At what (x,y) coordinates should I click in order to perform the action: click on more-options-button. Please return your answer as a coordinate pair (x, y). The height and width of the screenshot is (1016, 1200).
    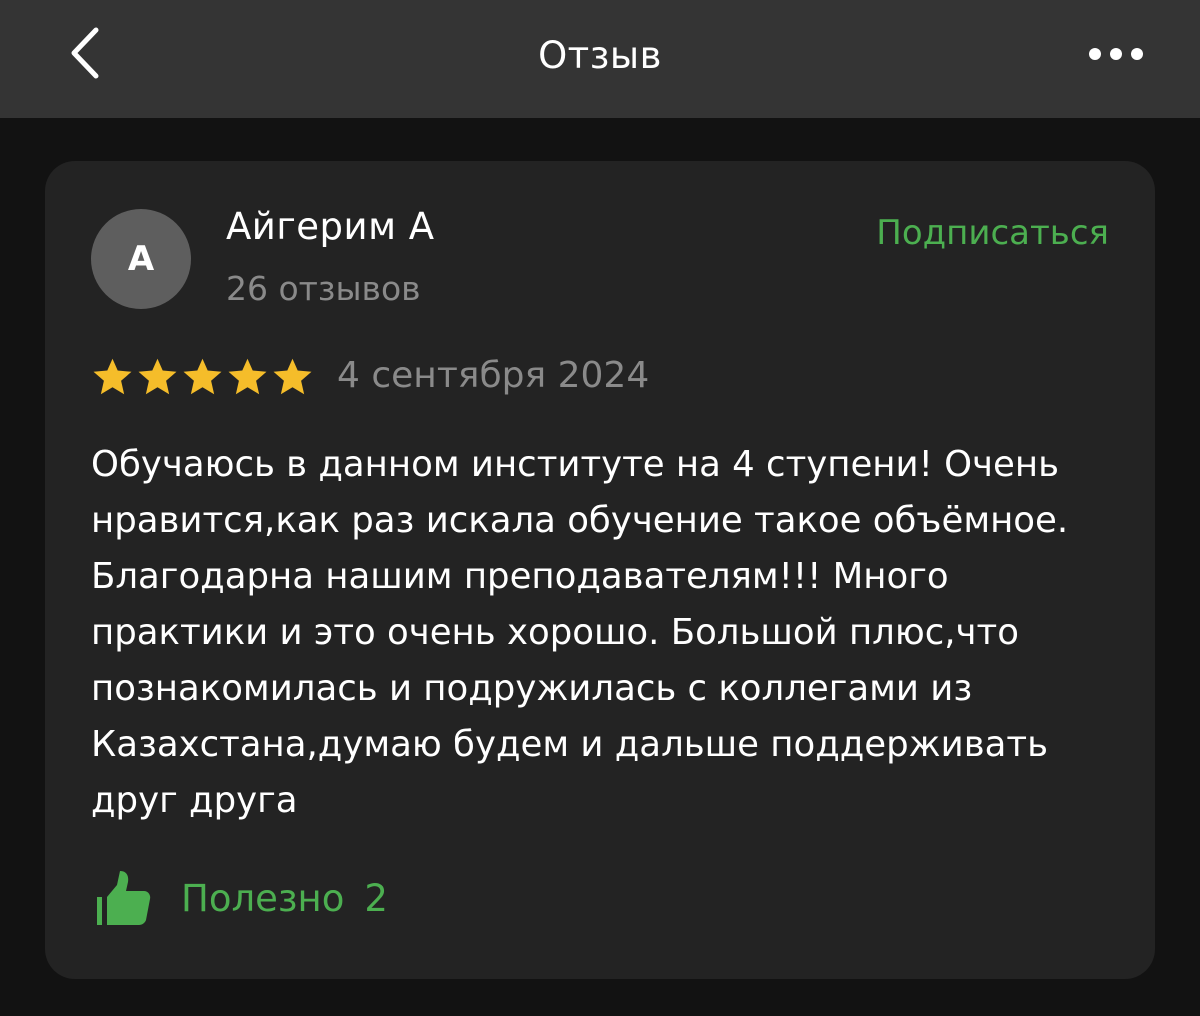
    Looking at the image, I should click on (1116, 54).